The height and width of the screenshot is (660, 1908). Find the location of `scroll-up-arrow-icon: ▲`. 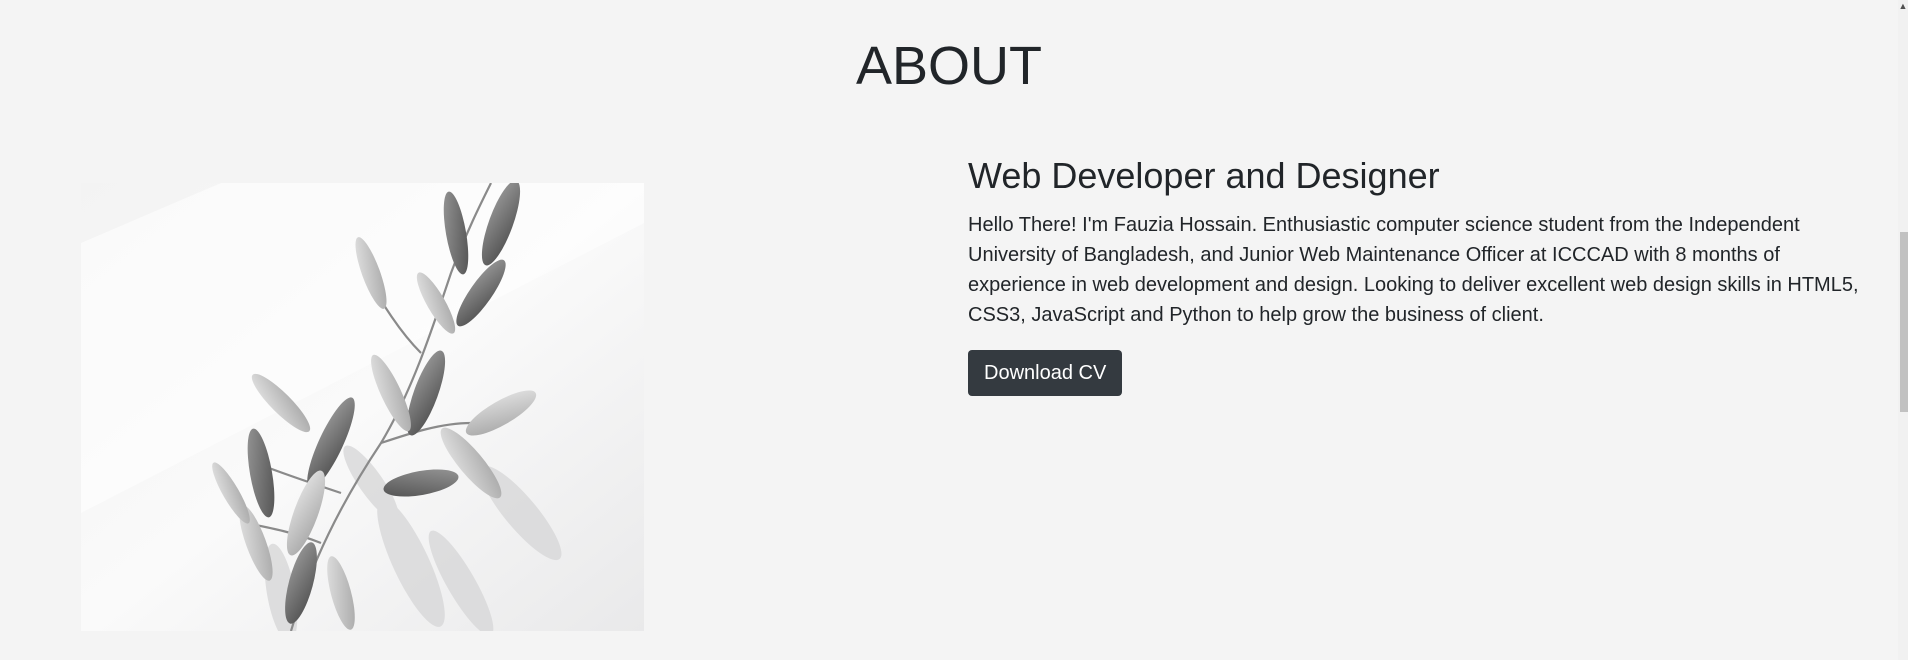

scroll-up-arrow-icon: ▲ is located at coordinates (1903, 6).